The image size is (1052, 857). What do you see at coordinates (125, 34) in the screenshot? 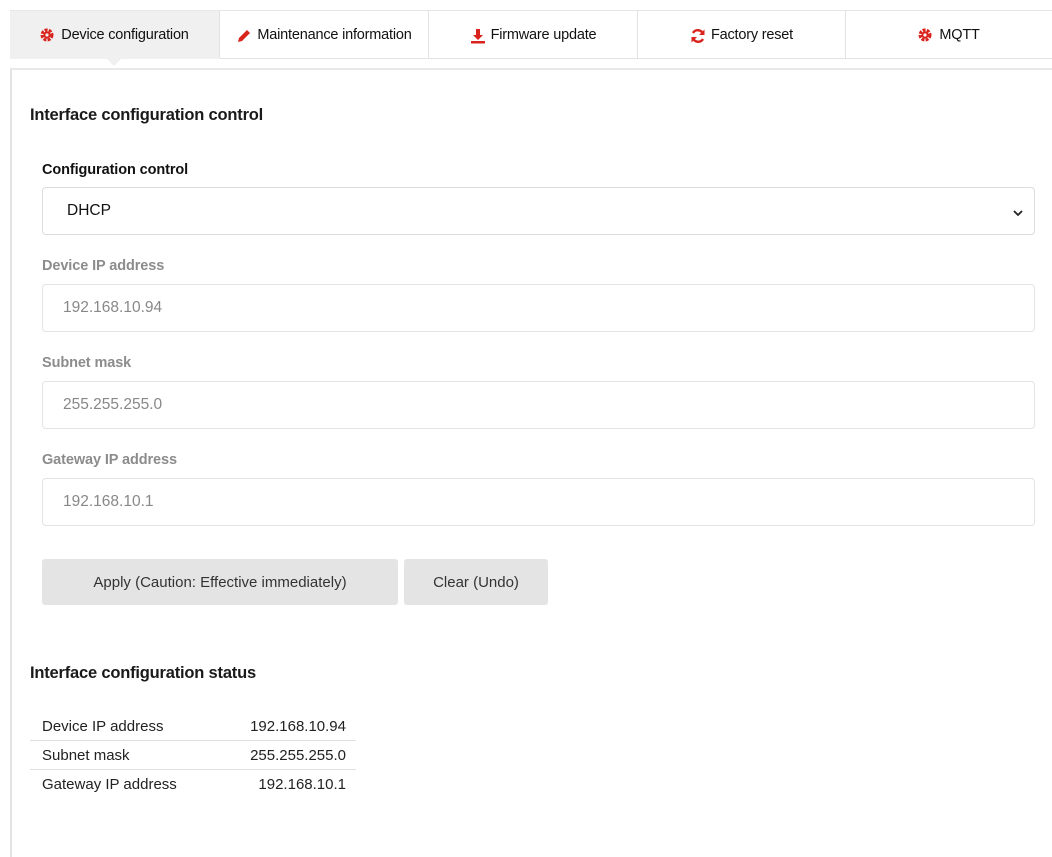
I see `tab-label: Device configuration` at bounding box center [125, 34].